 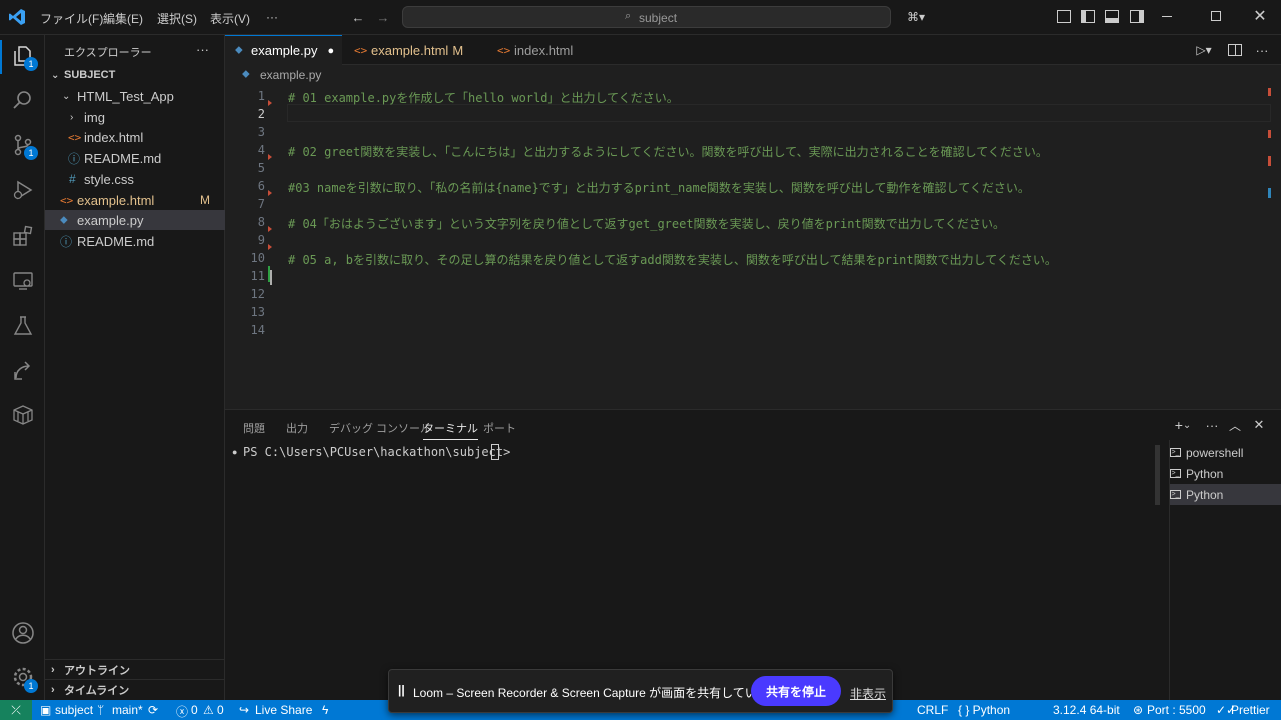 I want to click on html-file-icon: <>, so click(x=361, y=50).